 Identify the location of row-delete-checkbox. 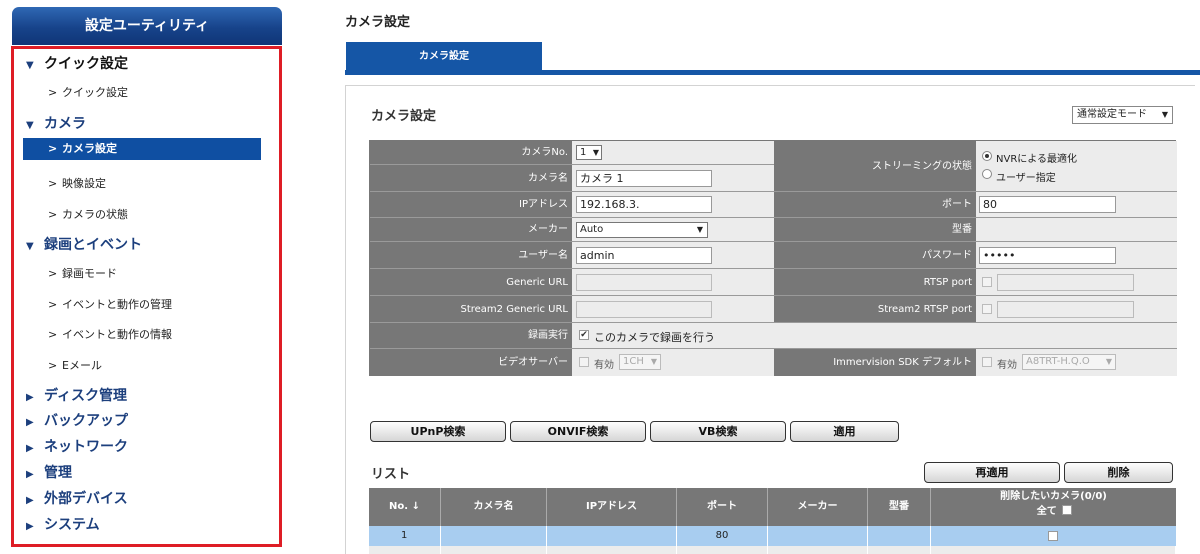
(1053, 536).